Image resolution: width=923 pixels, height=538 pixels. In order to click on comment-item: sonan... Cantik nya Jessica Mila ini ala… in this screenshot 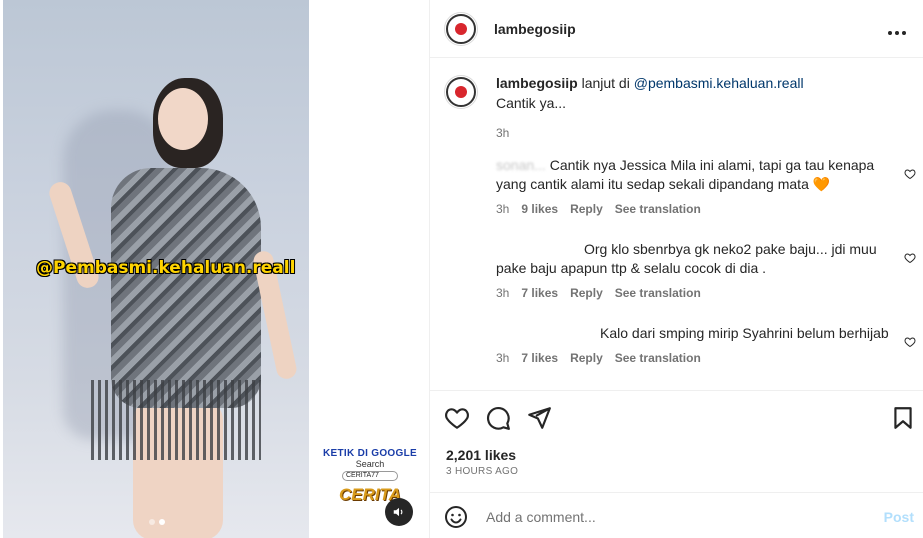, I will do `click(696, 187)`.